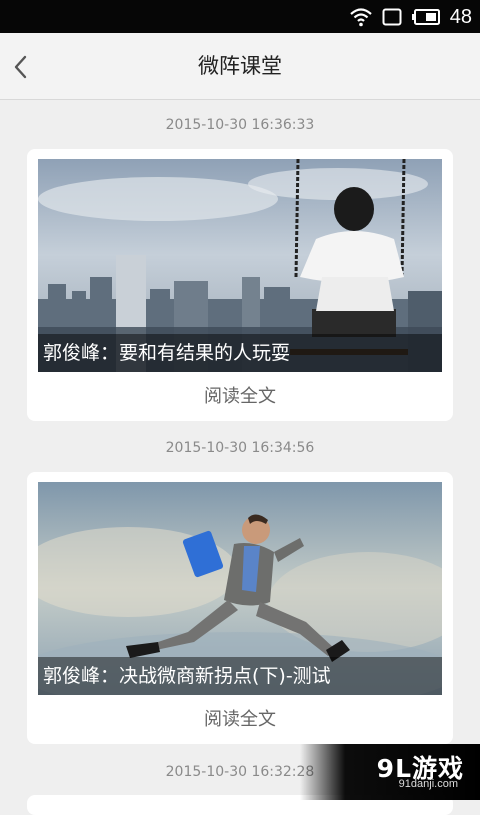 This screenshot has width=480, height=815. Describe the element at coordinates (428, 784) in the screenshot. I see `watermark-site: 91danji.com` at that location.